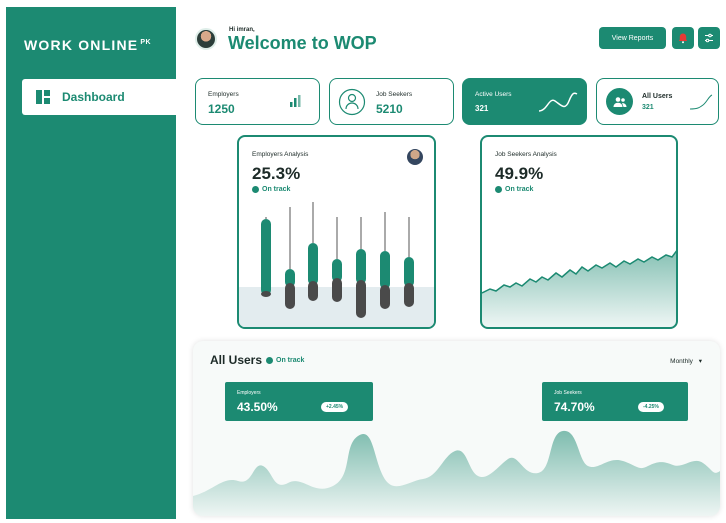  Describe the element at coordinates (257, 407) in the screenshot. I see `summary-value: 43.50%` at that location.